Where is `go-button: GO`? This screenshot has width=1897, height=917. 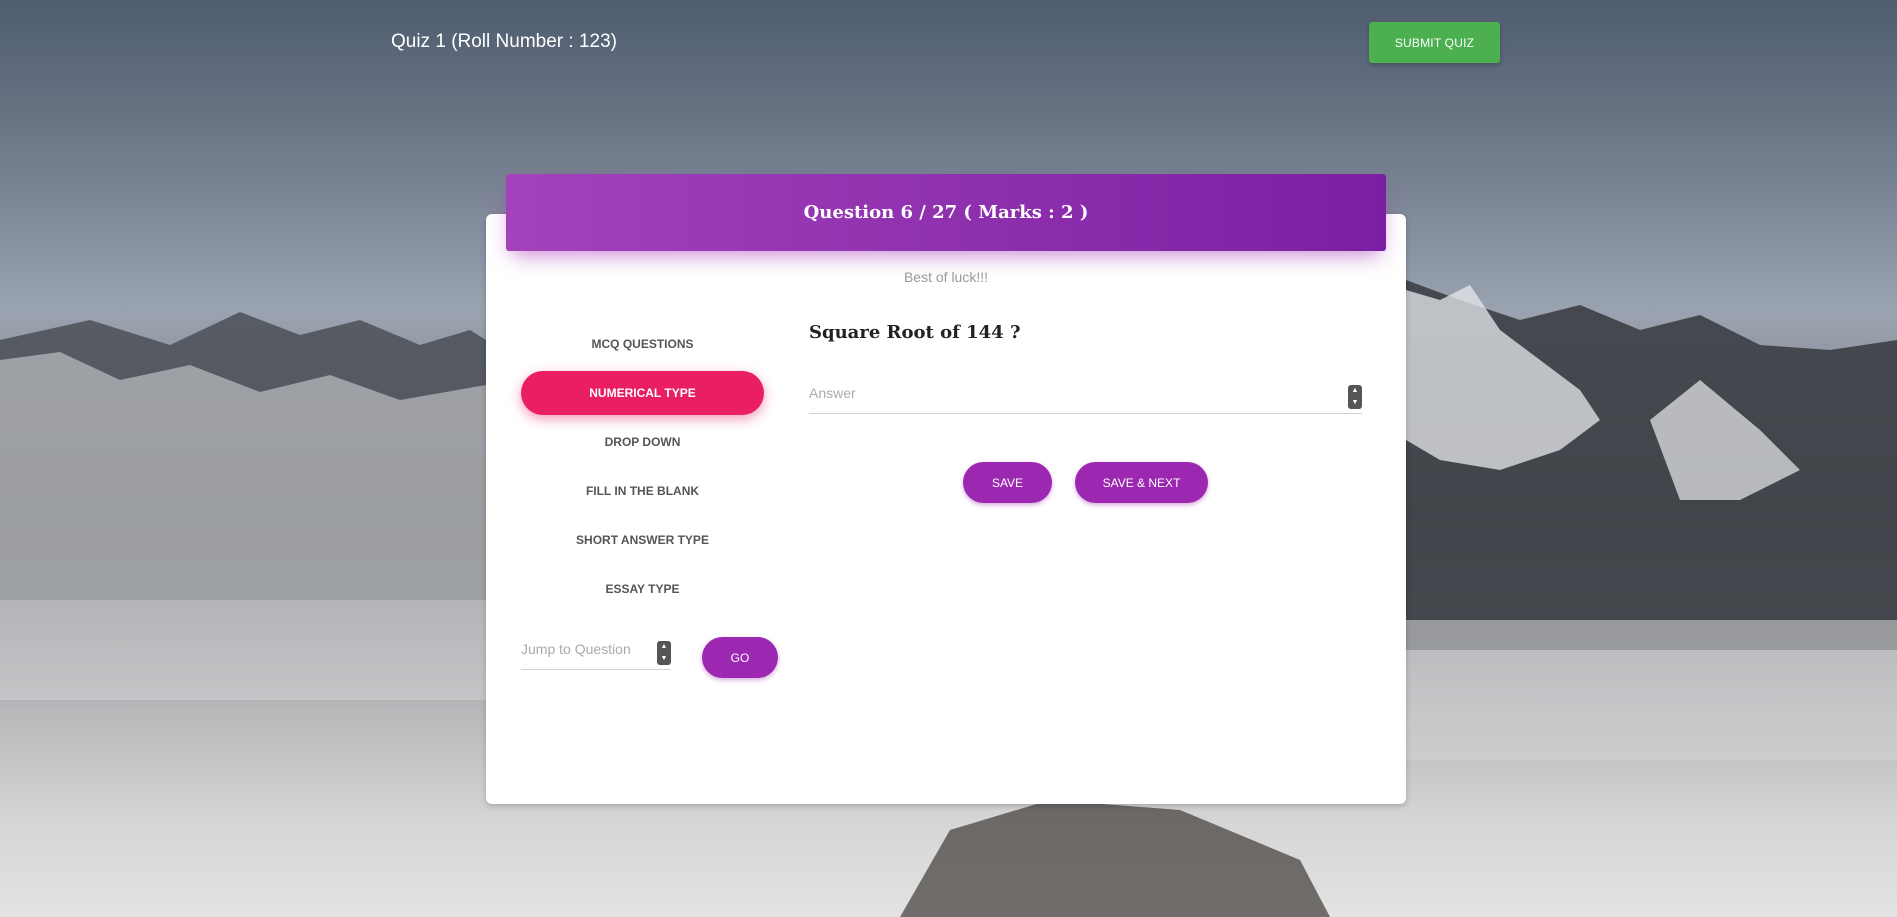
go-button: GO is located at coordinates (740, 657).